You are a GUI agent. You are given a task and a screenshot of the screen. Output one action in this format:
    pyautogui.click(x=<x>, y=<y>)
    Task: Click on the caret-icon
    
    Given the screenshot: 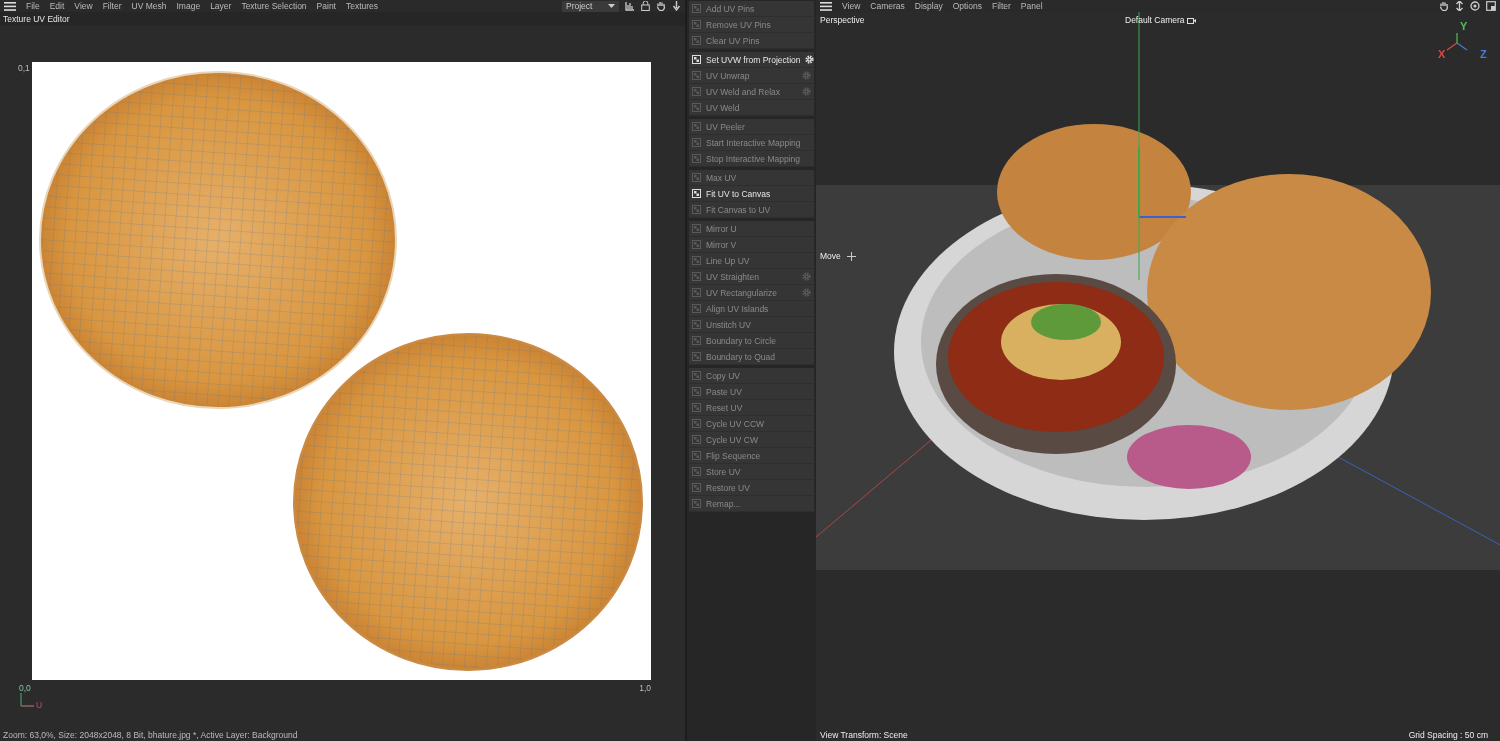 What is the action you would take?
    pyautogui.click(x=611, y=6)
    